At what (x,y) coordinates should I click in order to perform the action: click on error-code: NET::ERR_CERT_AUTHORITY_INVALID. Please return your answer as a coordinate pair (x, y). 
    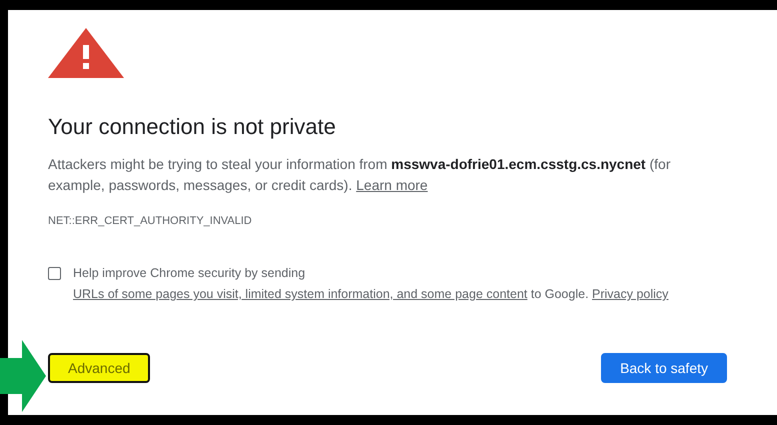
    Looking at the image, I should click on (150, 221).